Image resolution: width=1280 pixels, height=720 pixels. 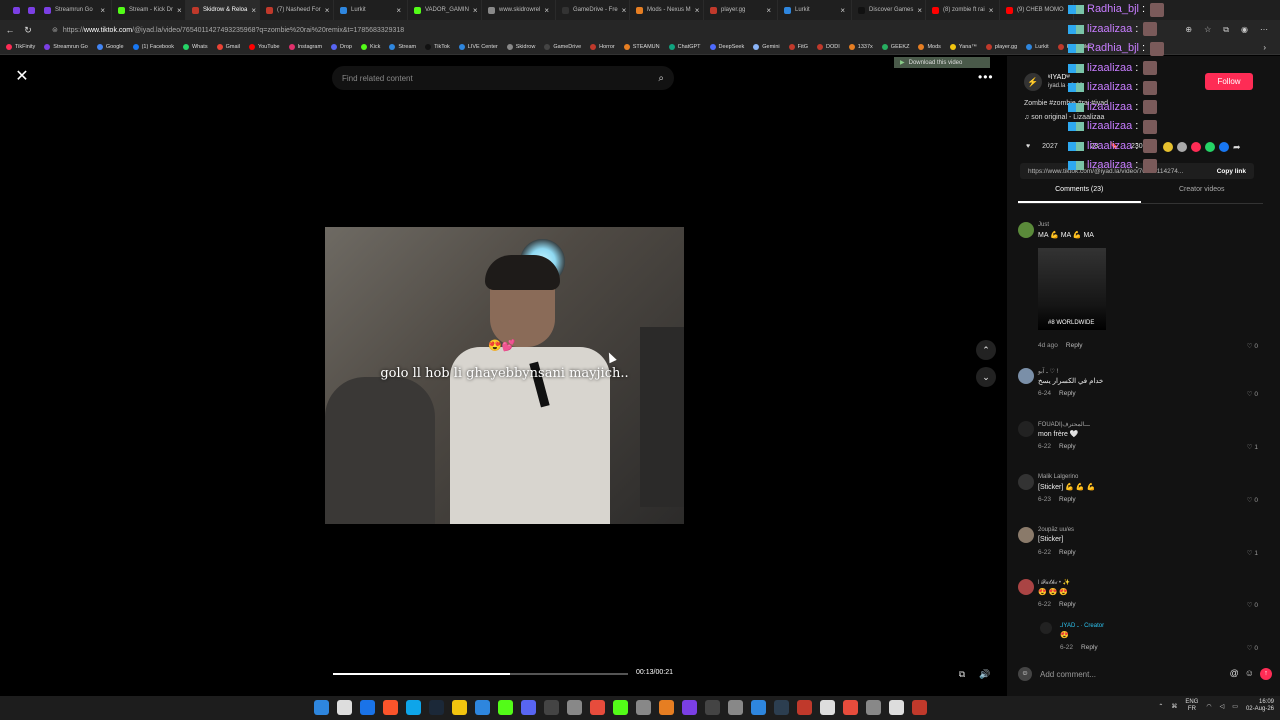 I want to click on bookmark-item: Gmail, so click(x=228, y=47).